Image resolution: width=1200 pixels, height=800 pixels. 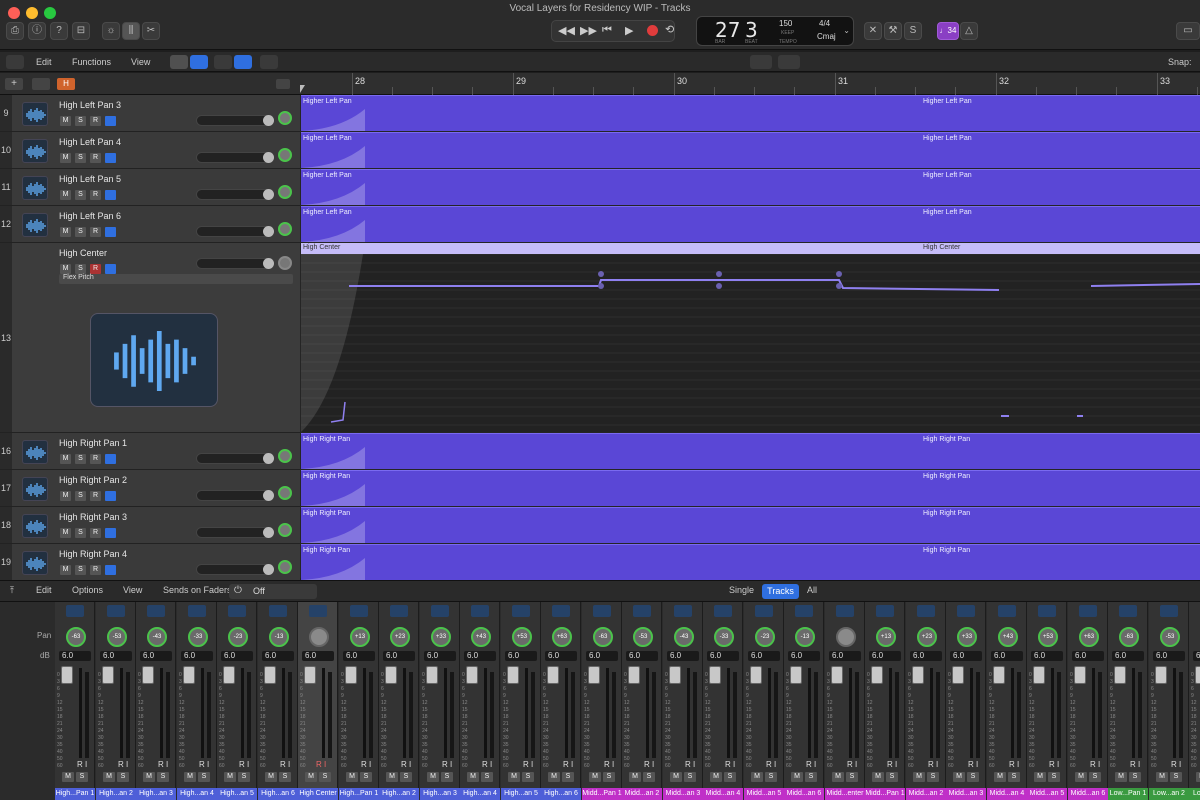 I want to click on play-icon: ▶, so click(x=629, y=30).